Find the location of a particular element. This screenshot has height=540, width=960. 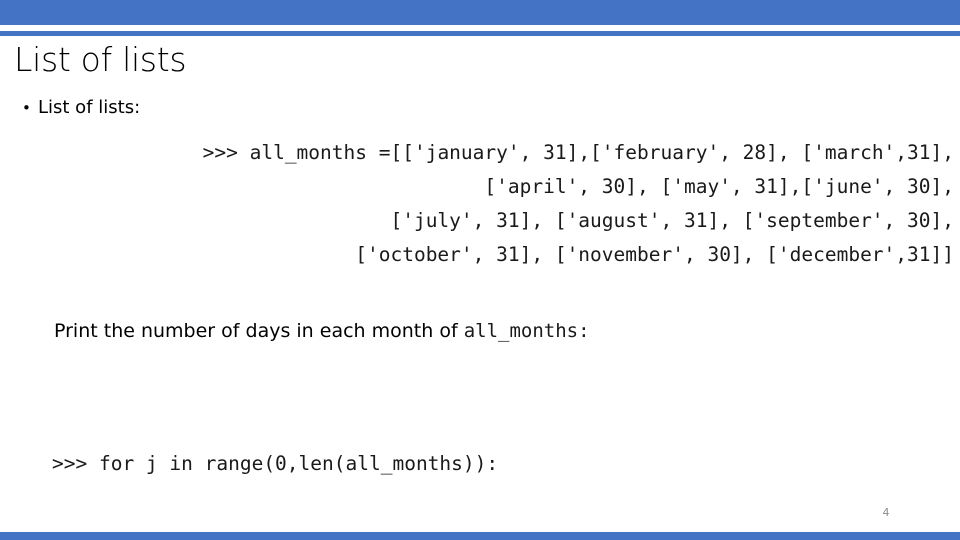

bullet-item-label: List of lists: is located at coordinates (89, 107).